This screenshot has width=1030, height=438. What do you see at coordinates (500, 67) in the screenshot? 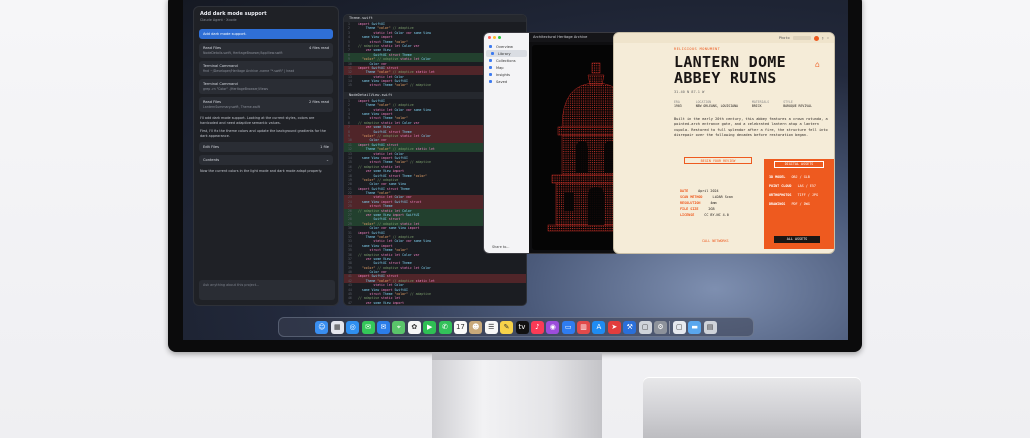
I see `sidebar-item-label: Map` at bounding box center [500, 67].